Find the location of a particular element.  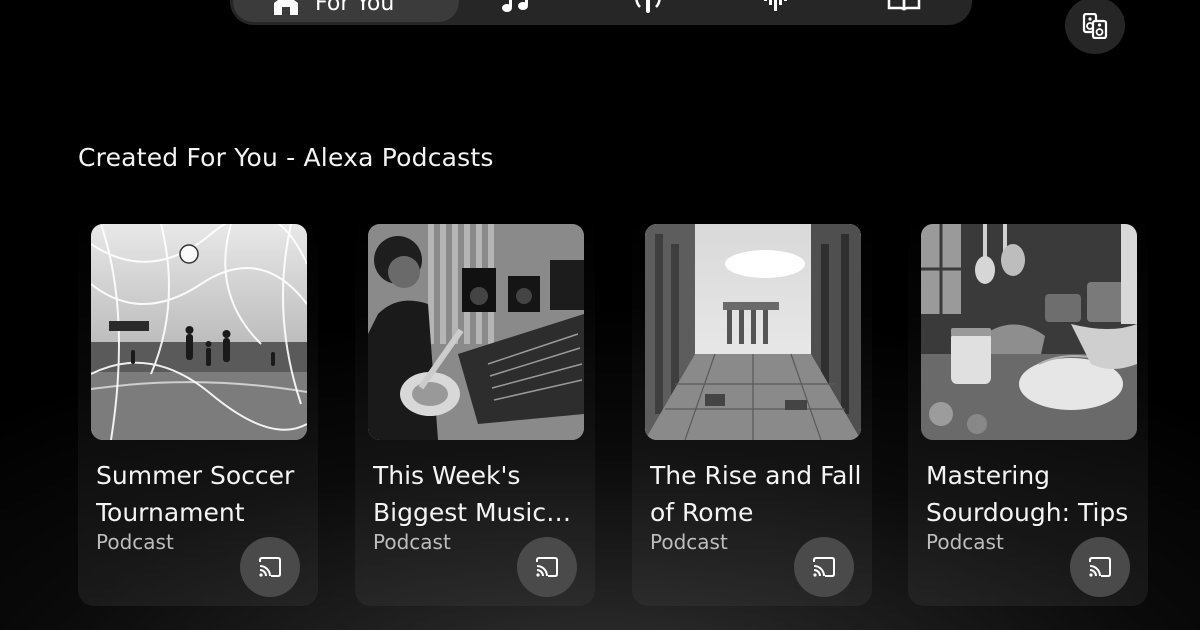

tab-for-you: For You is located at coordinates (346, 11).